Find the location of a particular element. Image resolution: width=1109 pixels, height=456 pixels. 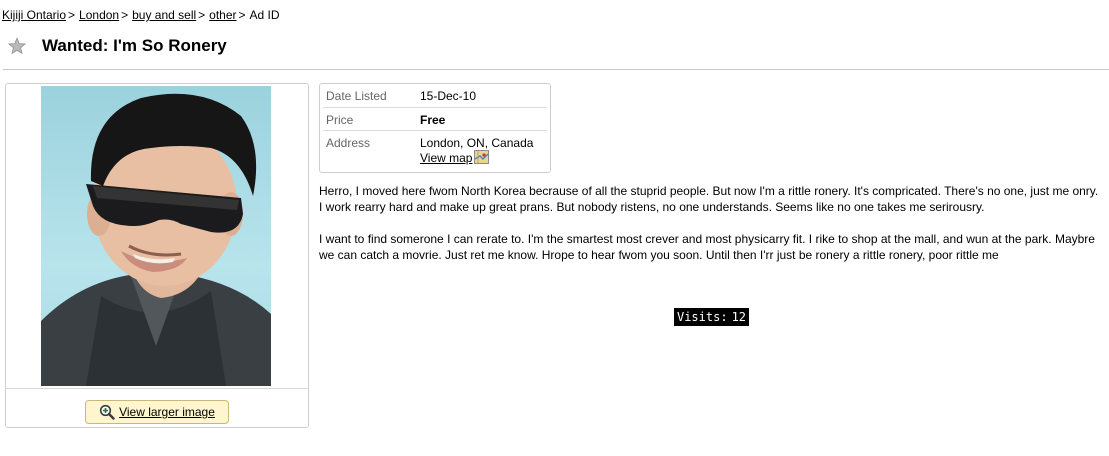

visits-label: Visits: is located at coordinates (702, 317).